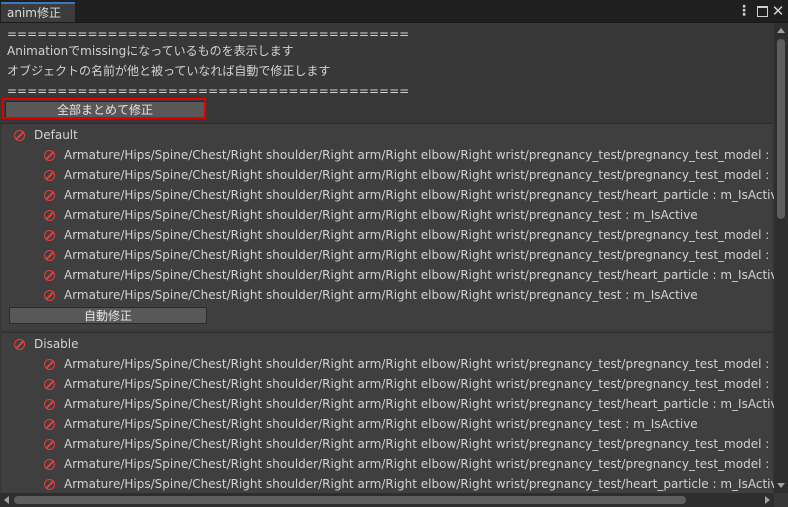  I want to click on scroll-left-icon, so click(6, 500).